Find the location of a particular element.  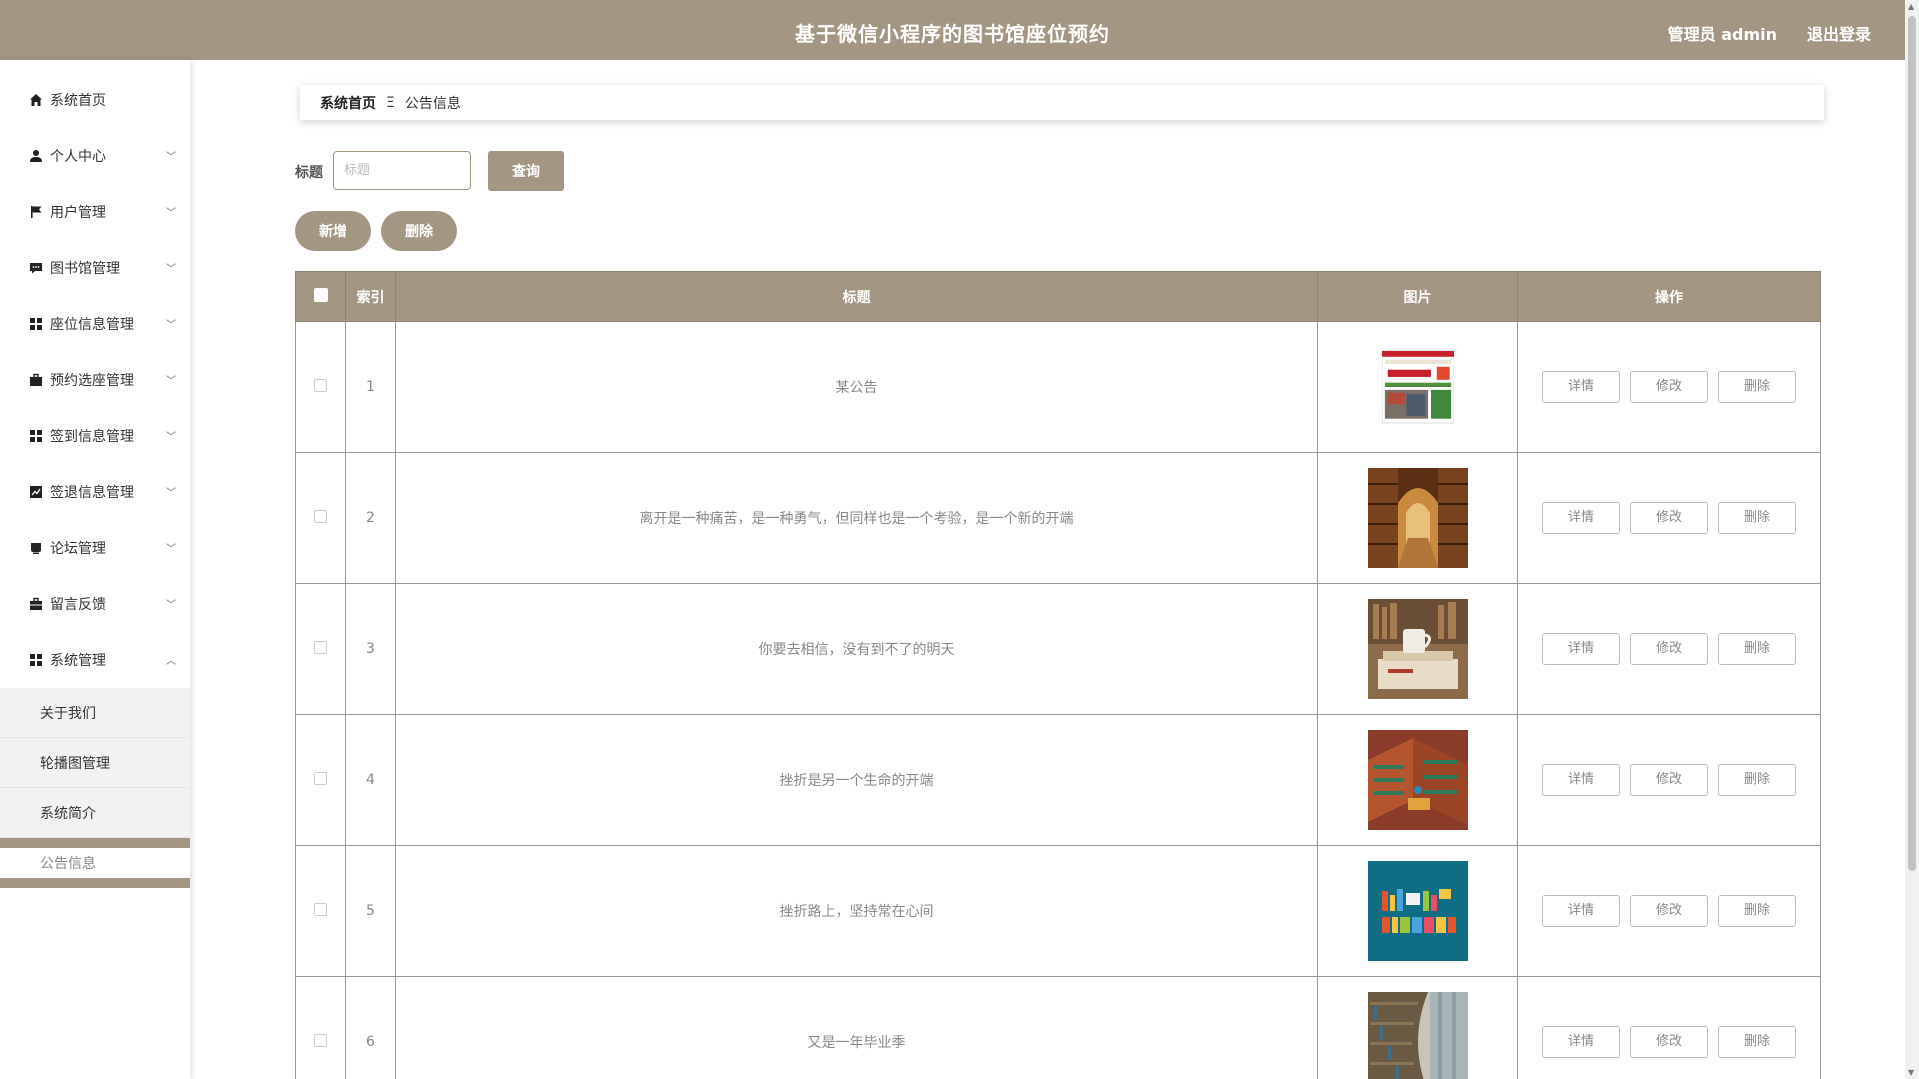

chart-icon is located at coordinates (36, 492).